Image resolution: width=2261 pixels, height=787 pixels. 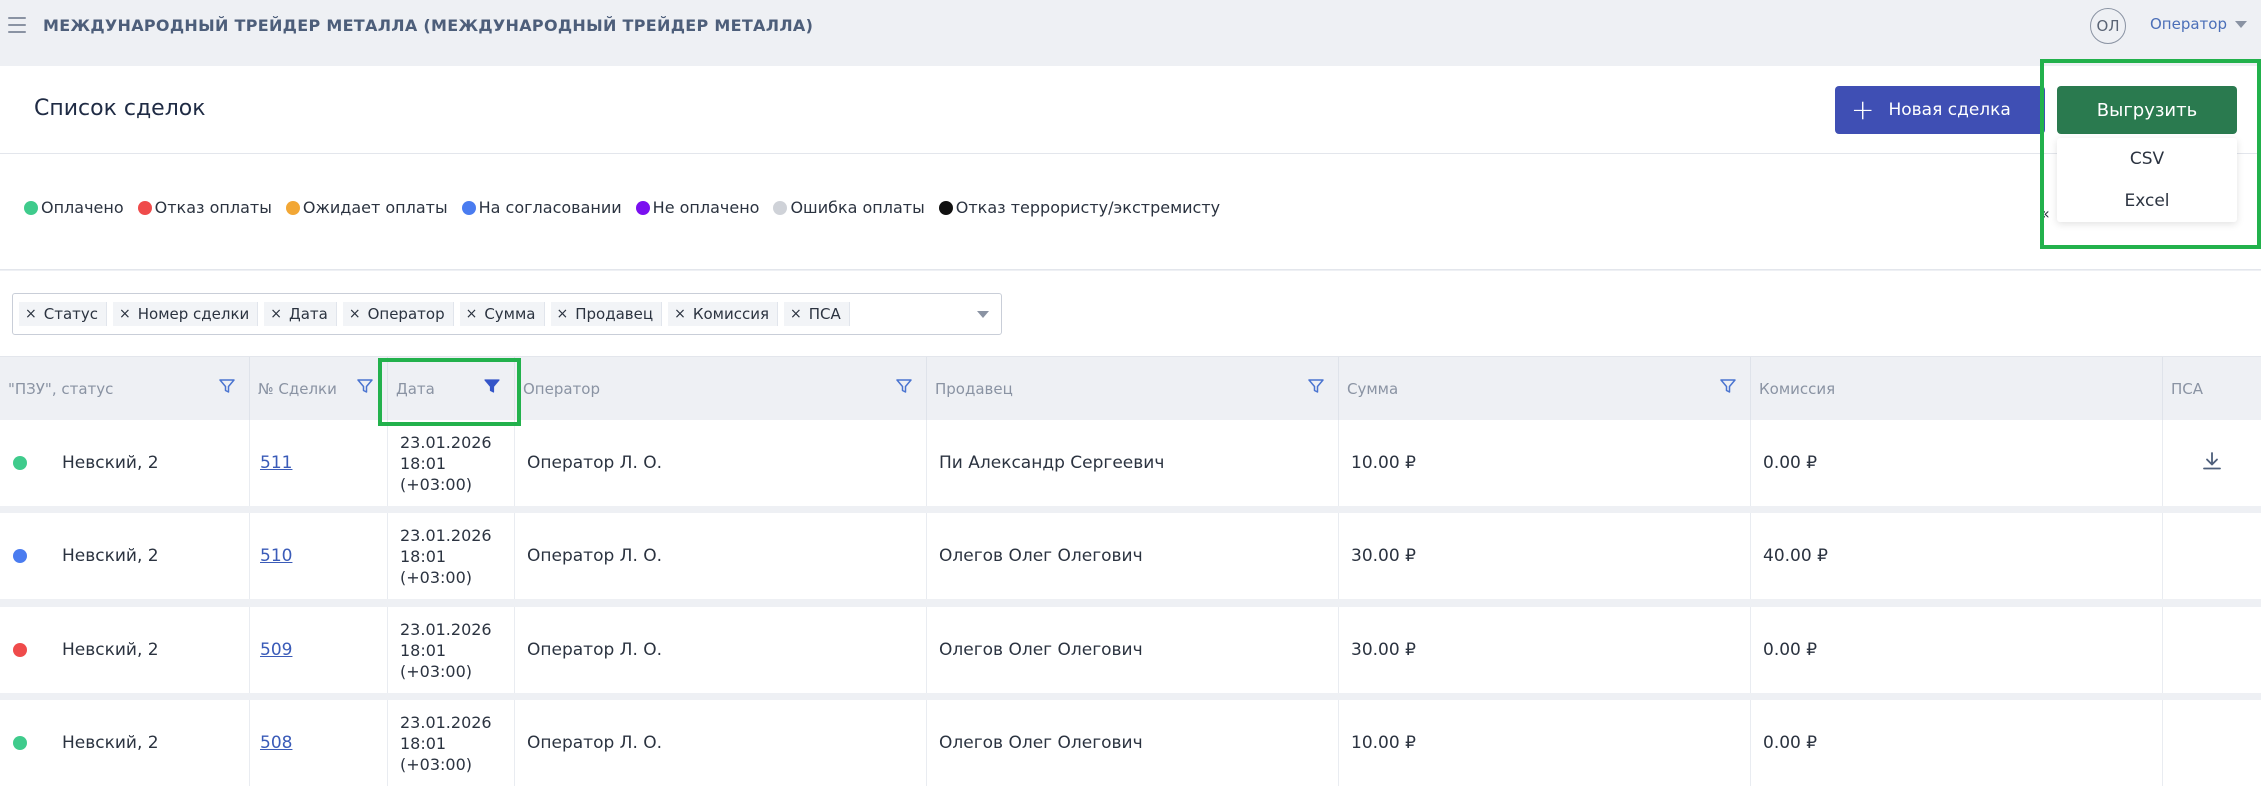 I want to click on new-deal-button: + Новая сделка, so click(x=1940, y=110).